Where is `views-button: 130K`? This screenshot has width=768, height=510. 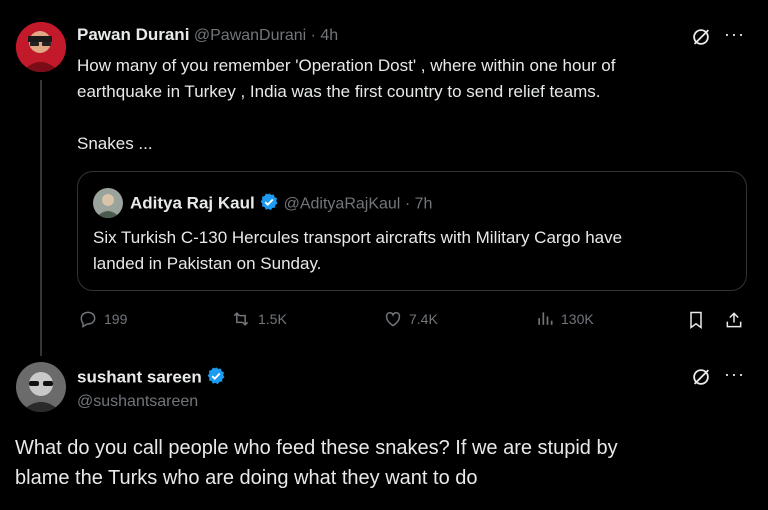 views-button: 130K is located at coordinates (564, 319).